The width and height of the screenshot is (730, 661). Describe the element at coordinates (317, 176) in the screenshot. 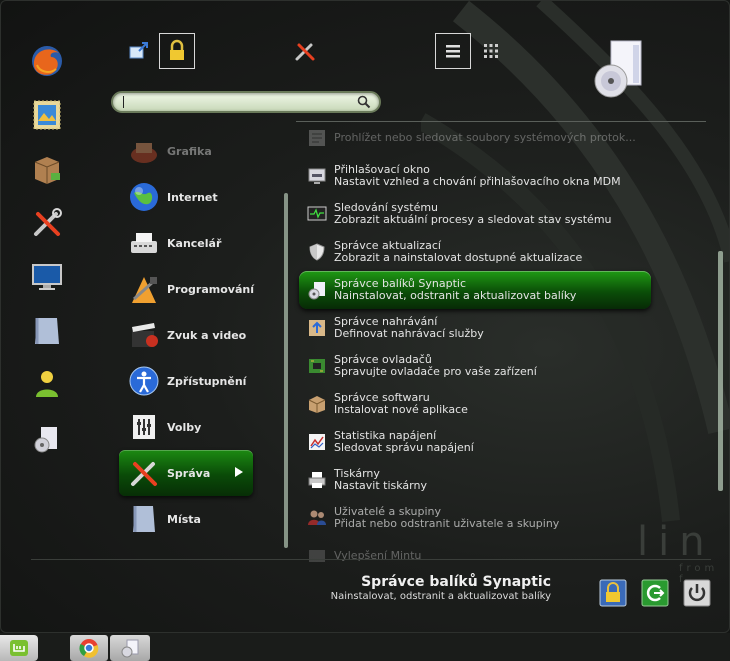

I see `login-window-icon` at that location.